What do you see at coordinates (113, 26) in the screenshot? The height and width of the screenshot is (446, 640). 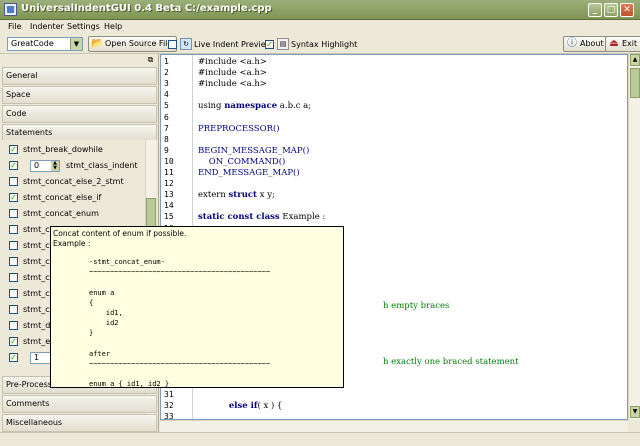 I see `menu-help: Help` at bounding box center [113, 26].